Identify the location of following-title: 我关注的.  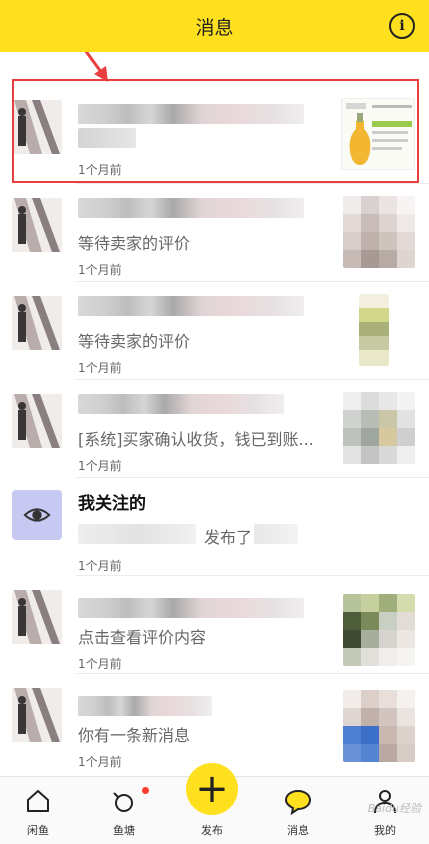
(112, 504).